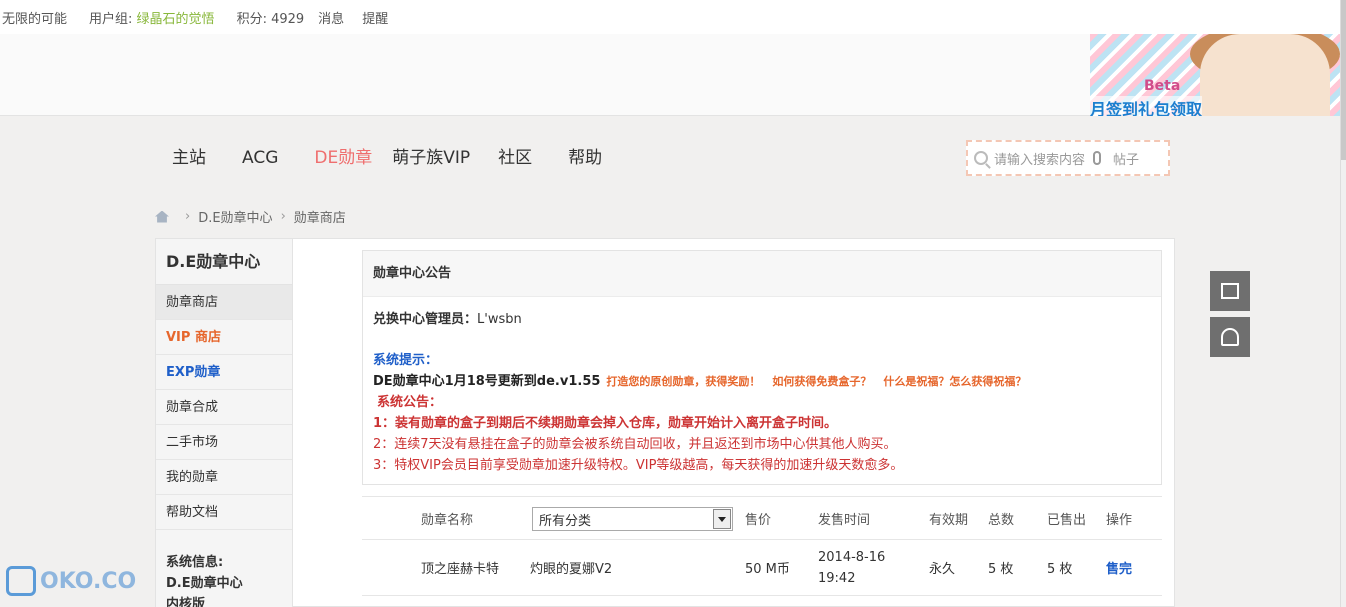  Describe the element at coordinates (1126, 158) in the screenshot. I see `search-scope: 帖子` at that location.